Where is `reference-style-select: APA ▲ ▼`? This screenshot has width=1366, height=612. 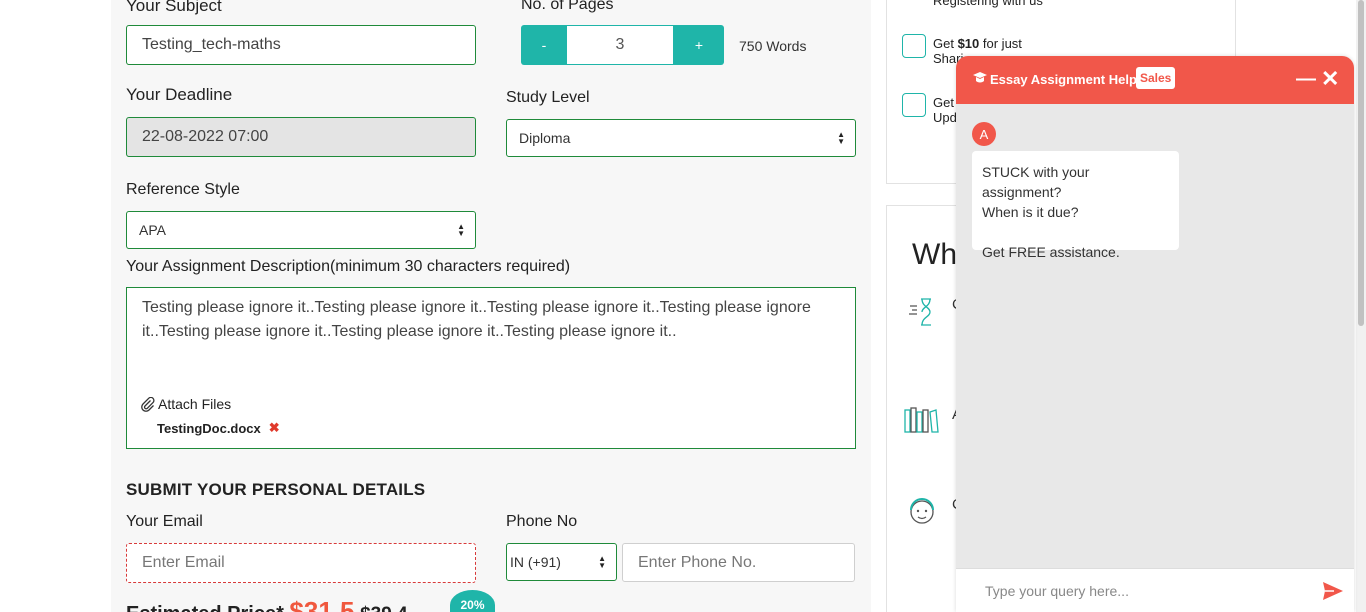 reference-style-select: APA ▲ ▼ is located at coordinates (301, 230).